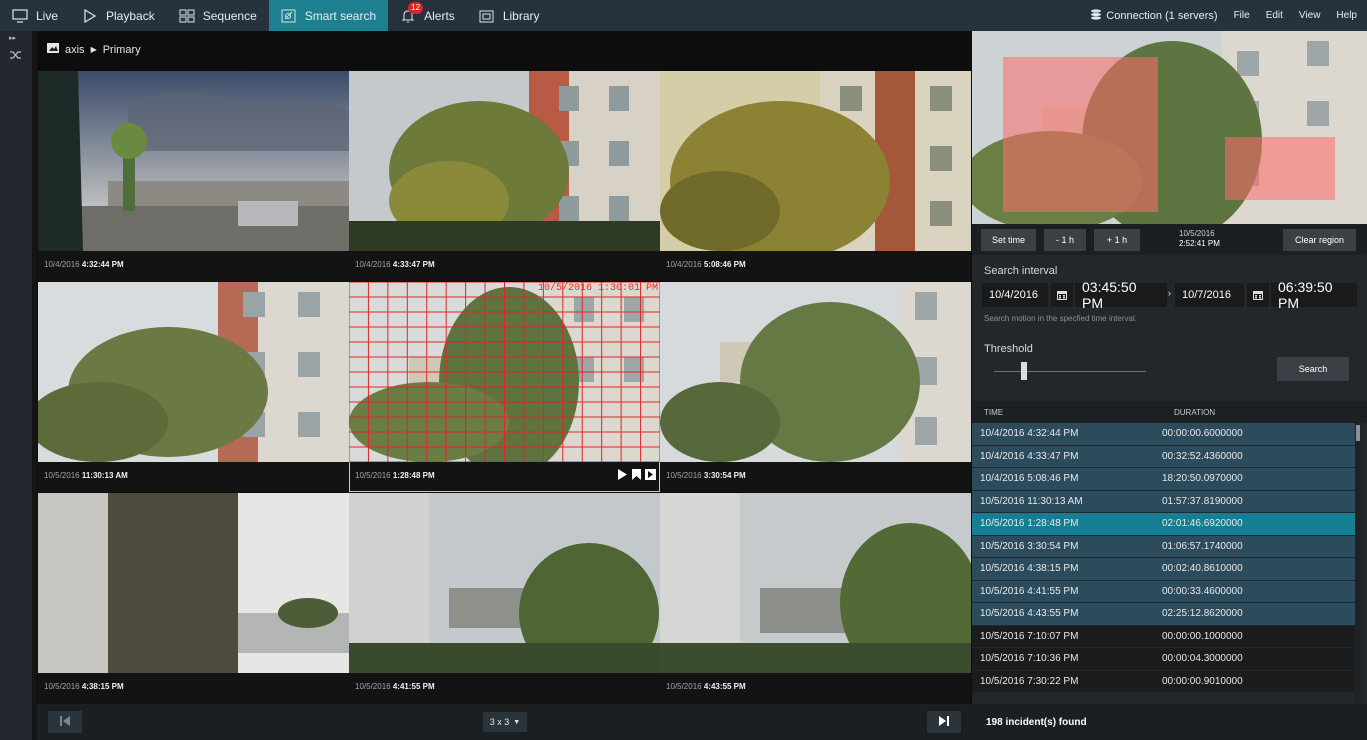  What do you see at coordinates (1024, 371) in the screenshot?
I see `threshold-slider-handle` at bounding box center [1024, 371].